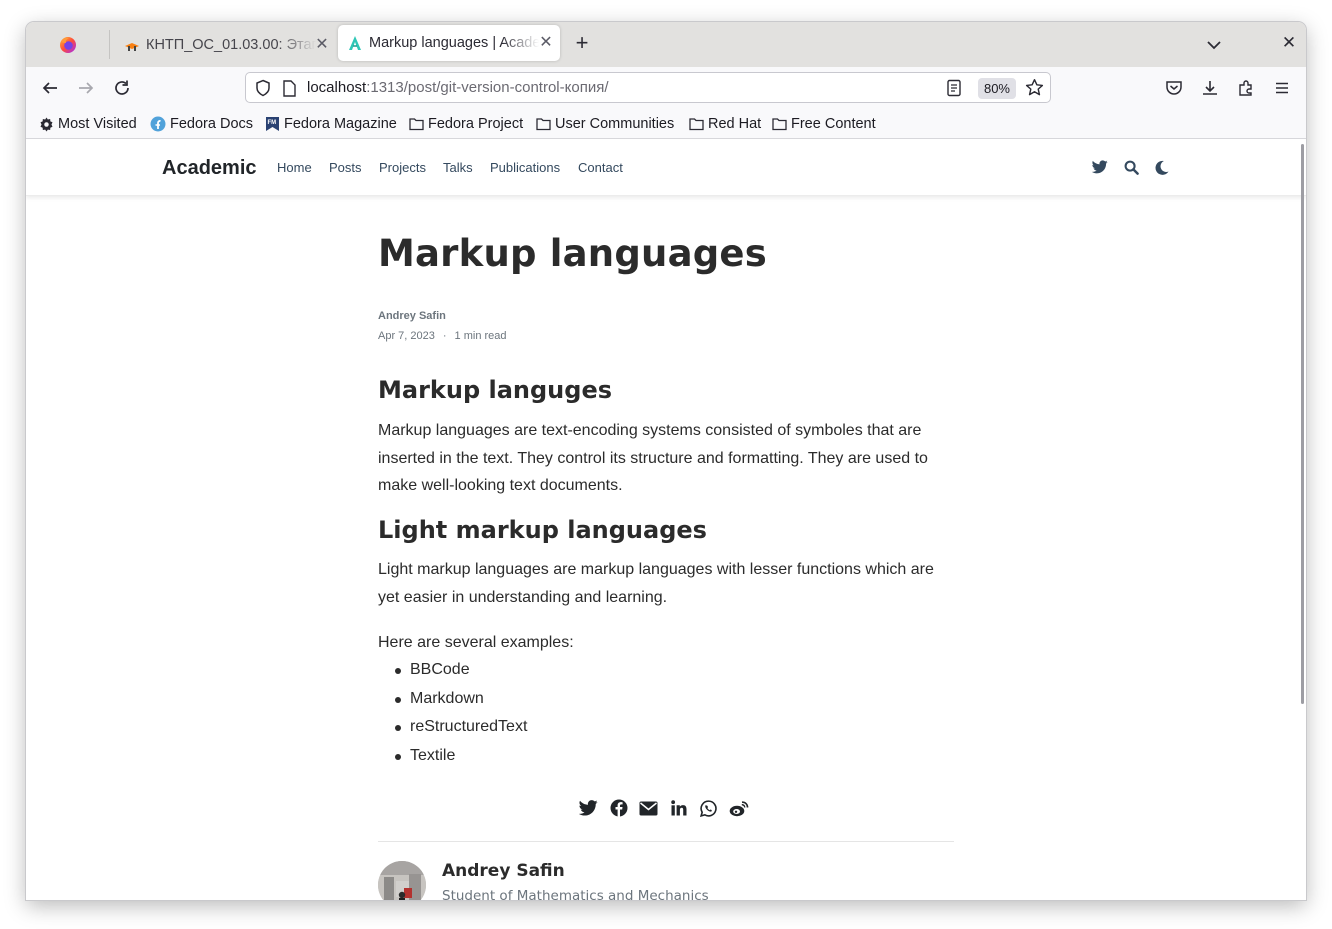  Describe the element at coordinates (337, 87) in the screenshot. I see `url-host: localhost` at that location.